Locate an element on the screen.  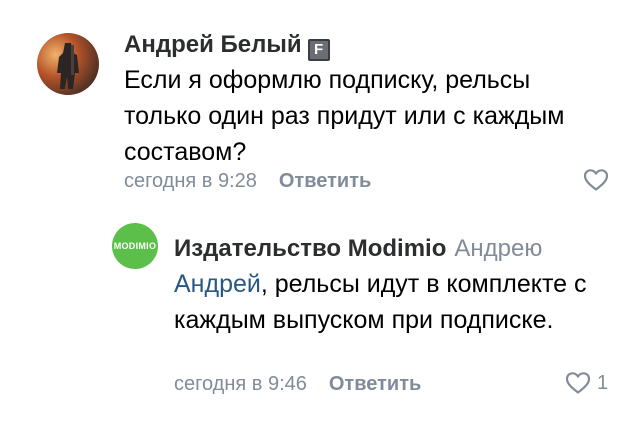
mention-link: Андрей is located at coordinates (217, 284).